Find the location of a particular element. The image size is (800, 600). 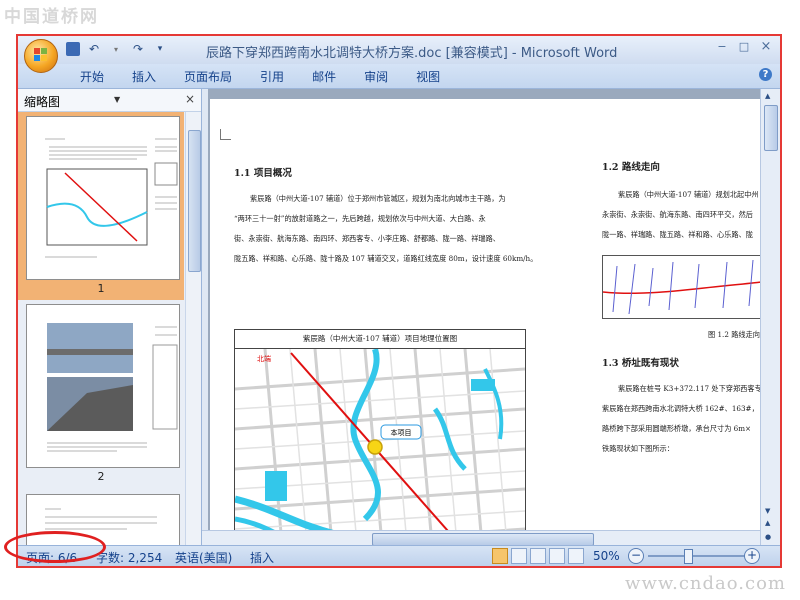

quick-access-toolbar: ↶ ▾ ↷ ▾ is located at coordinates (117, 49).